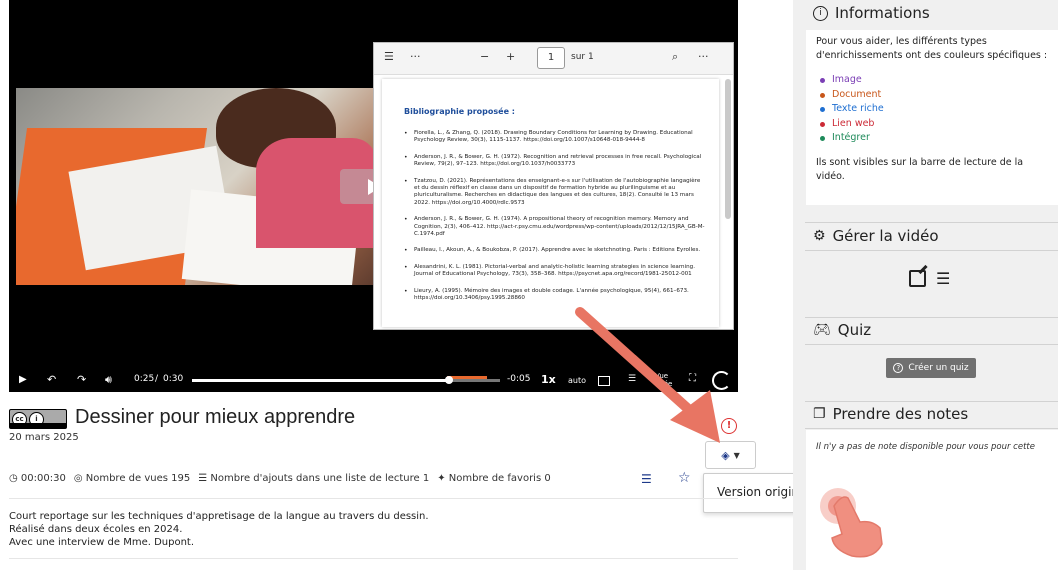 This screenshot has width=1058, height=570. I want to click on legend-item-rich-text: Texte riche, so click(934, 109).